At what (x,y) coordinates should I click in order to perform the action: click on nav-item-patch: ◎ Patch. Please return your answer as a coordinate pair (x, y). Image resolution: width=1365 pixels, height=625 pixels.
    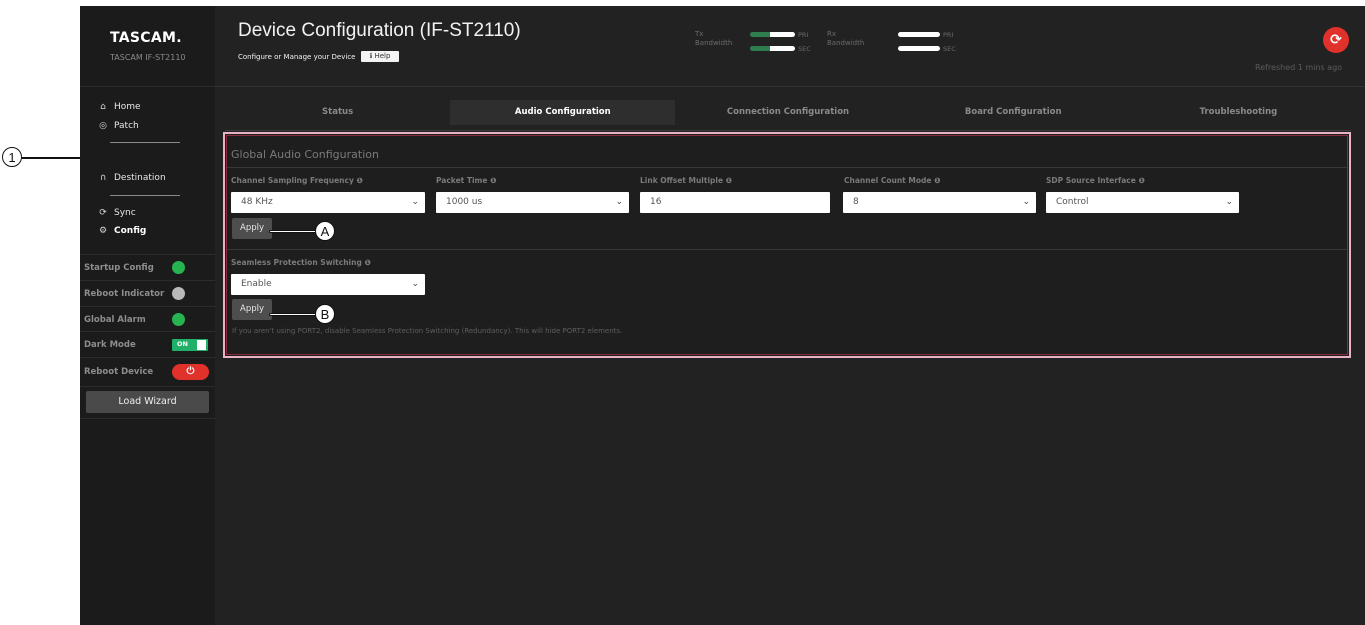
    Looking at the image, I should click on (118, 126).